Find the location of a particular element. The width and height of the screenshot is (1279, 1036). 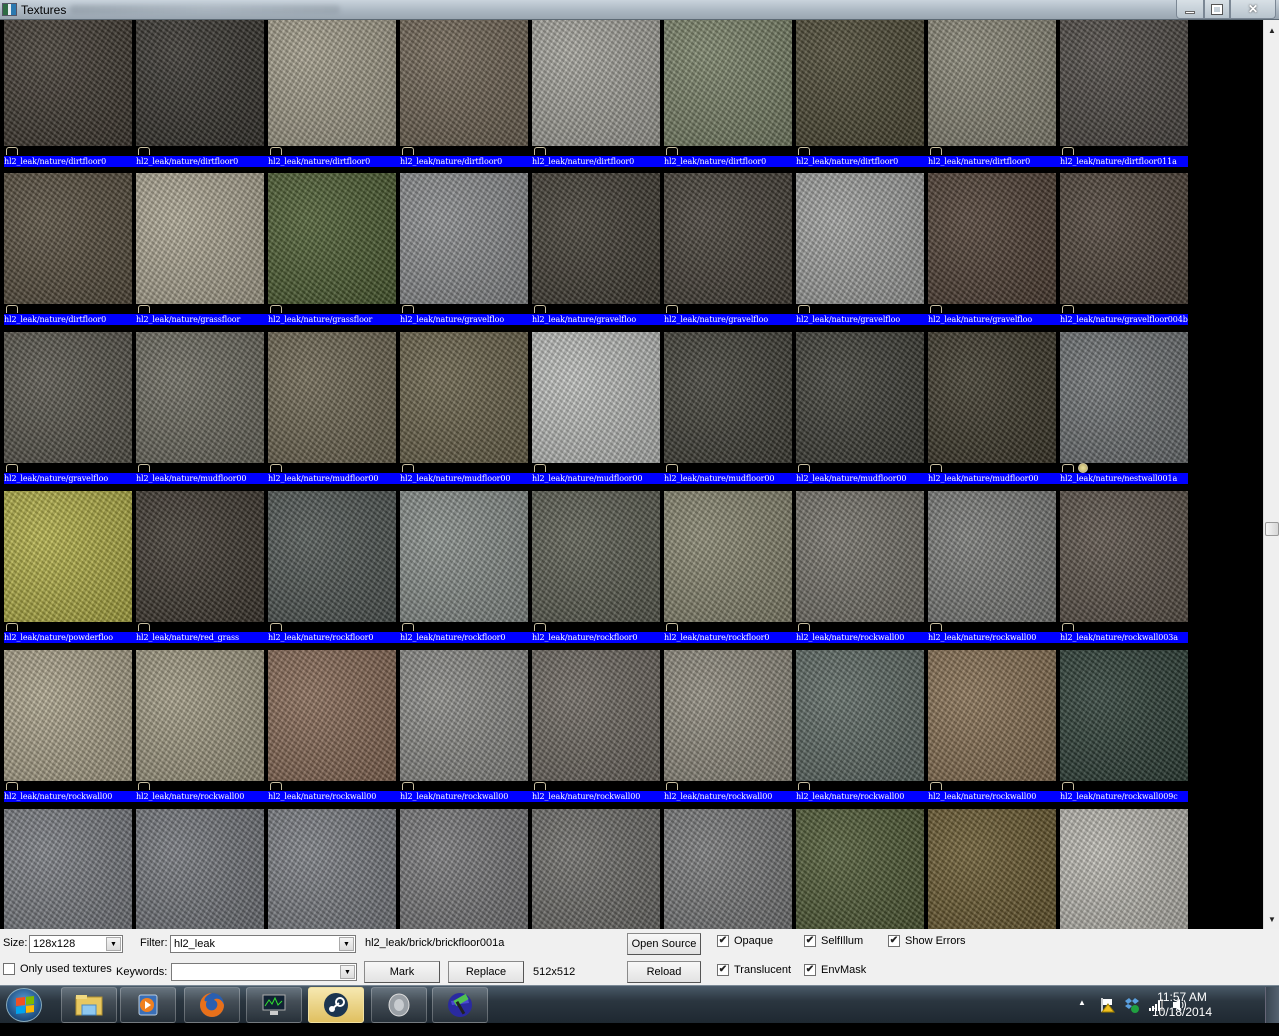

action-center-flag-icon is located at coordinates (1107, 1016).